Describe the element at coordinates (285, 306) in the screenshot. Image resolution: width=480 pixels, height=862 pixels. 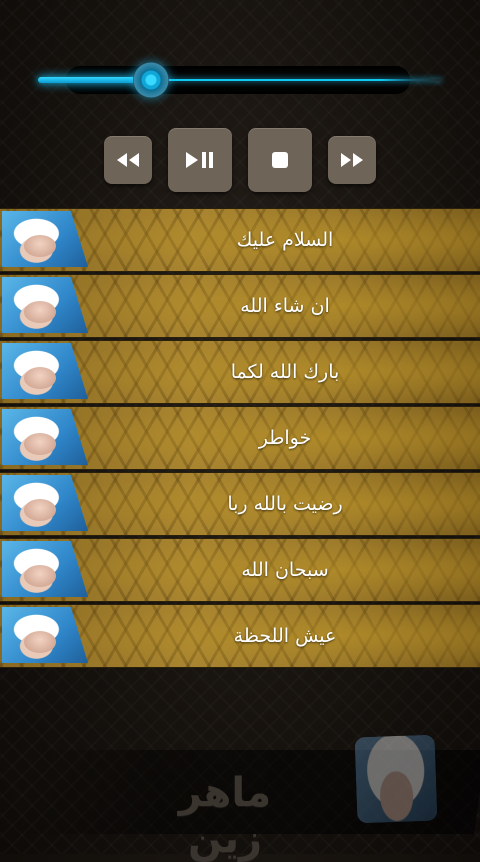
I see `track-title: ان شاء الله` at that location.